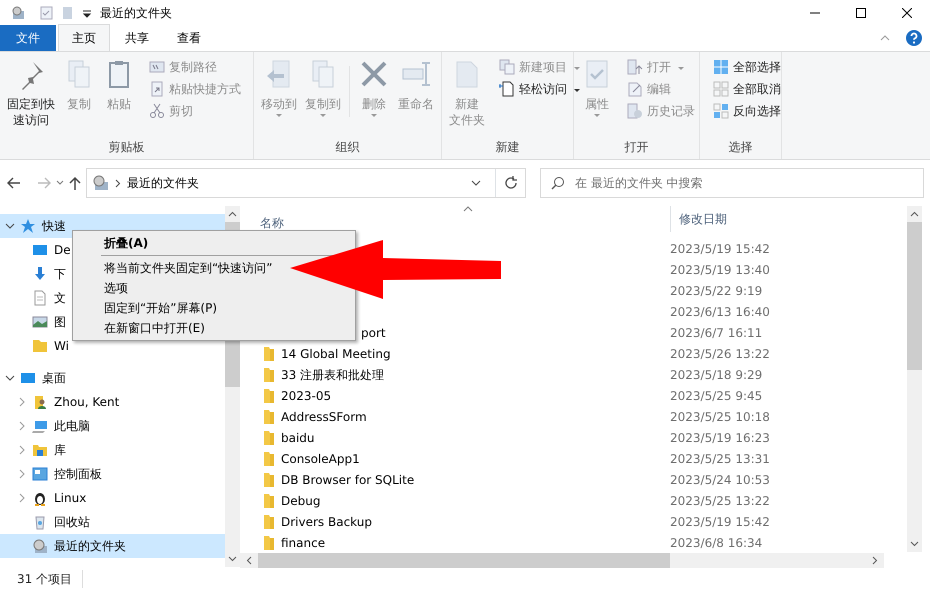 The width and height of the screenshot is (930, 600). Describe the element at coordinates (136, 13) in the screenshot. I see `window-title: 最近的文件夹` at that location.